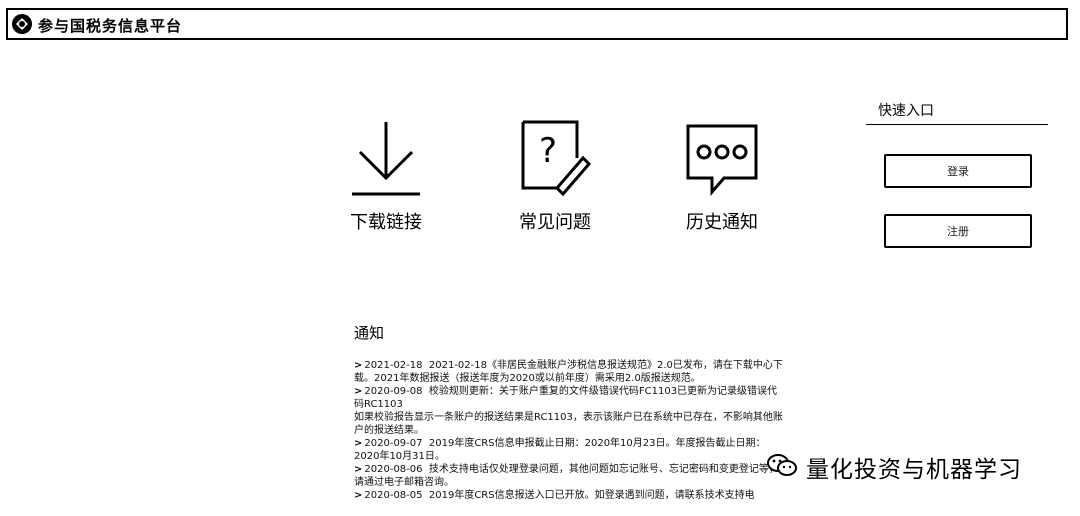  Describe the element at coordinates (722, 158) in the screenshot. I see `message-icon` at that location.